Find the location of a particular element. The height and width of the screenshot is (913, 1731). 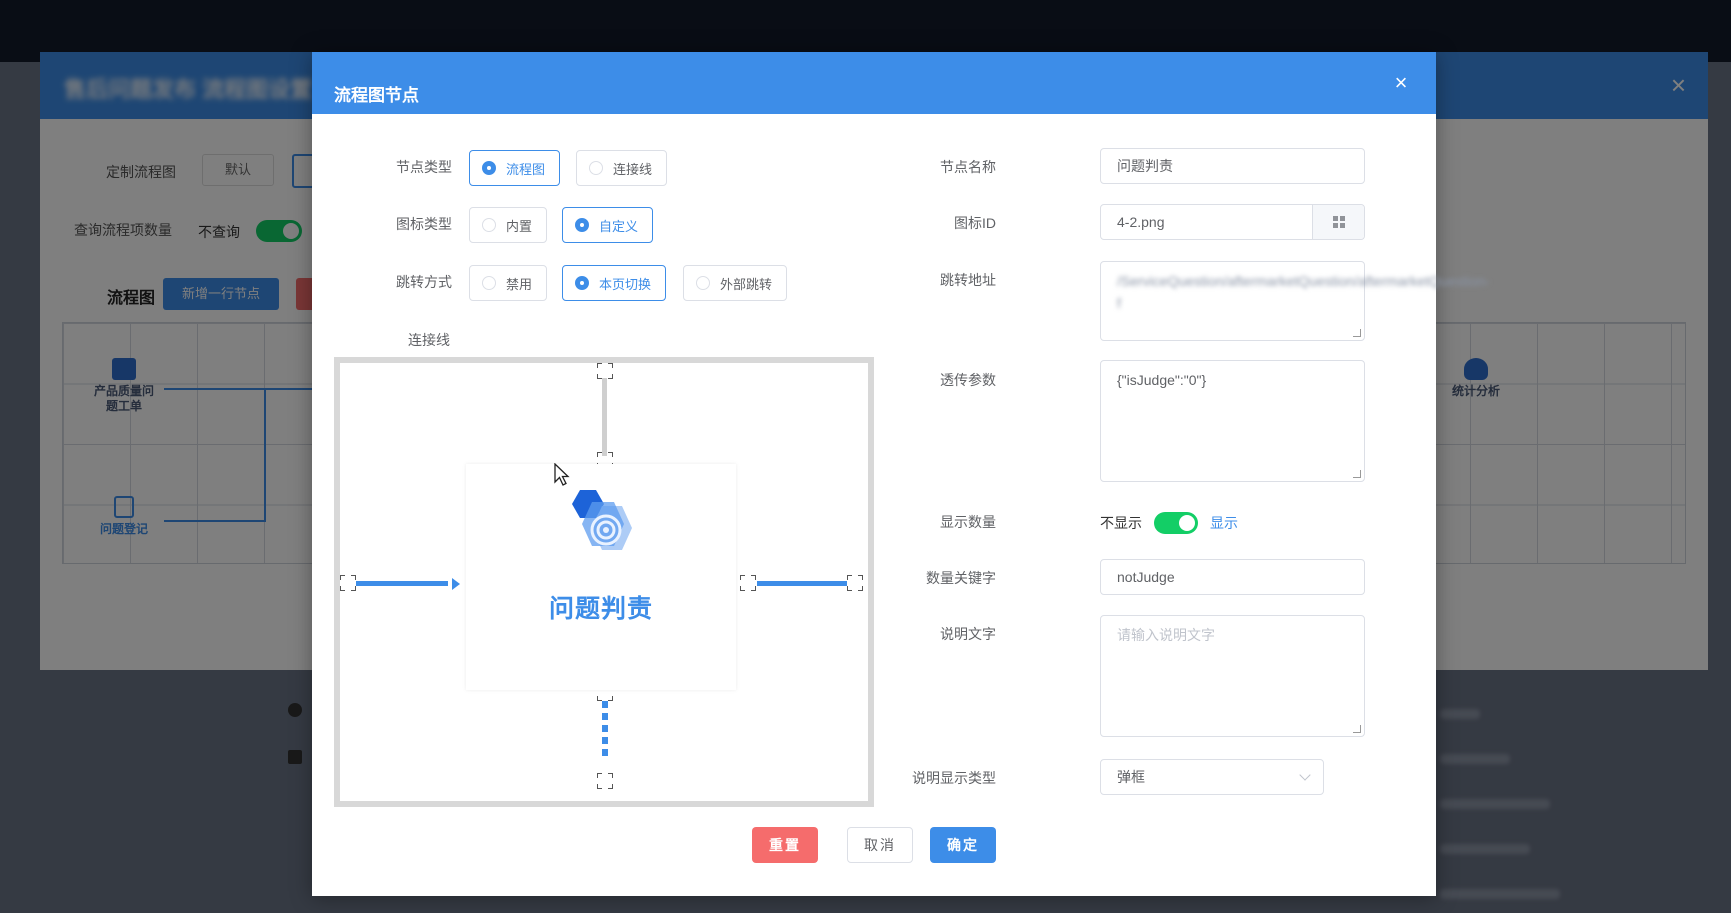

jump-mode-current-page-radio: 本页切换 is located at coordinates (614, 283).